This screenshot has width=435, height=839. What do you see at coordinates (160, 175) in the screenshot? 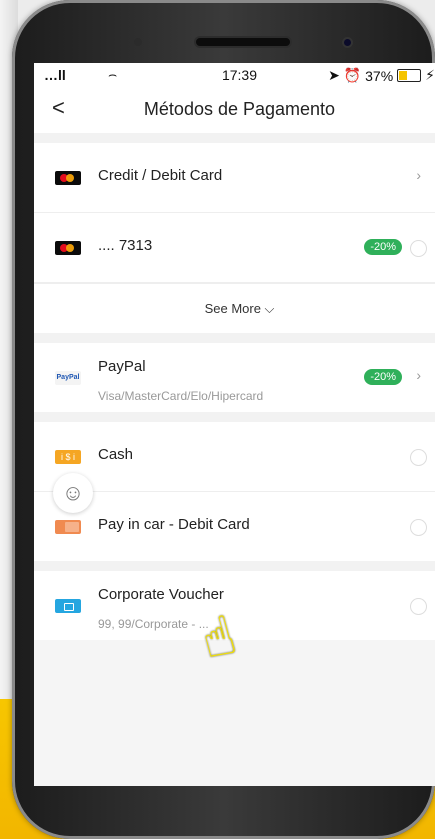
I see `credit-debit-card-label: Credit / Debit Card` at bounding box center [160, 175].